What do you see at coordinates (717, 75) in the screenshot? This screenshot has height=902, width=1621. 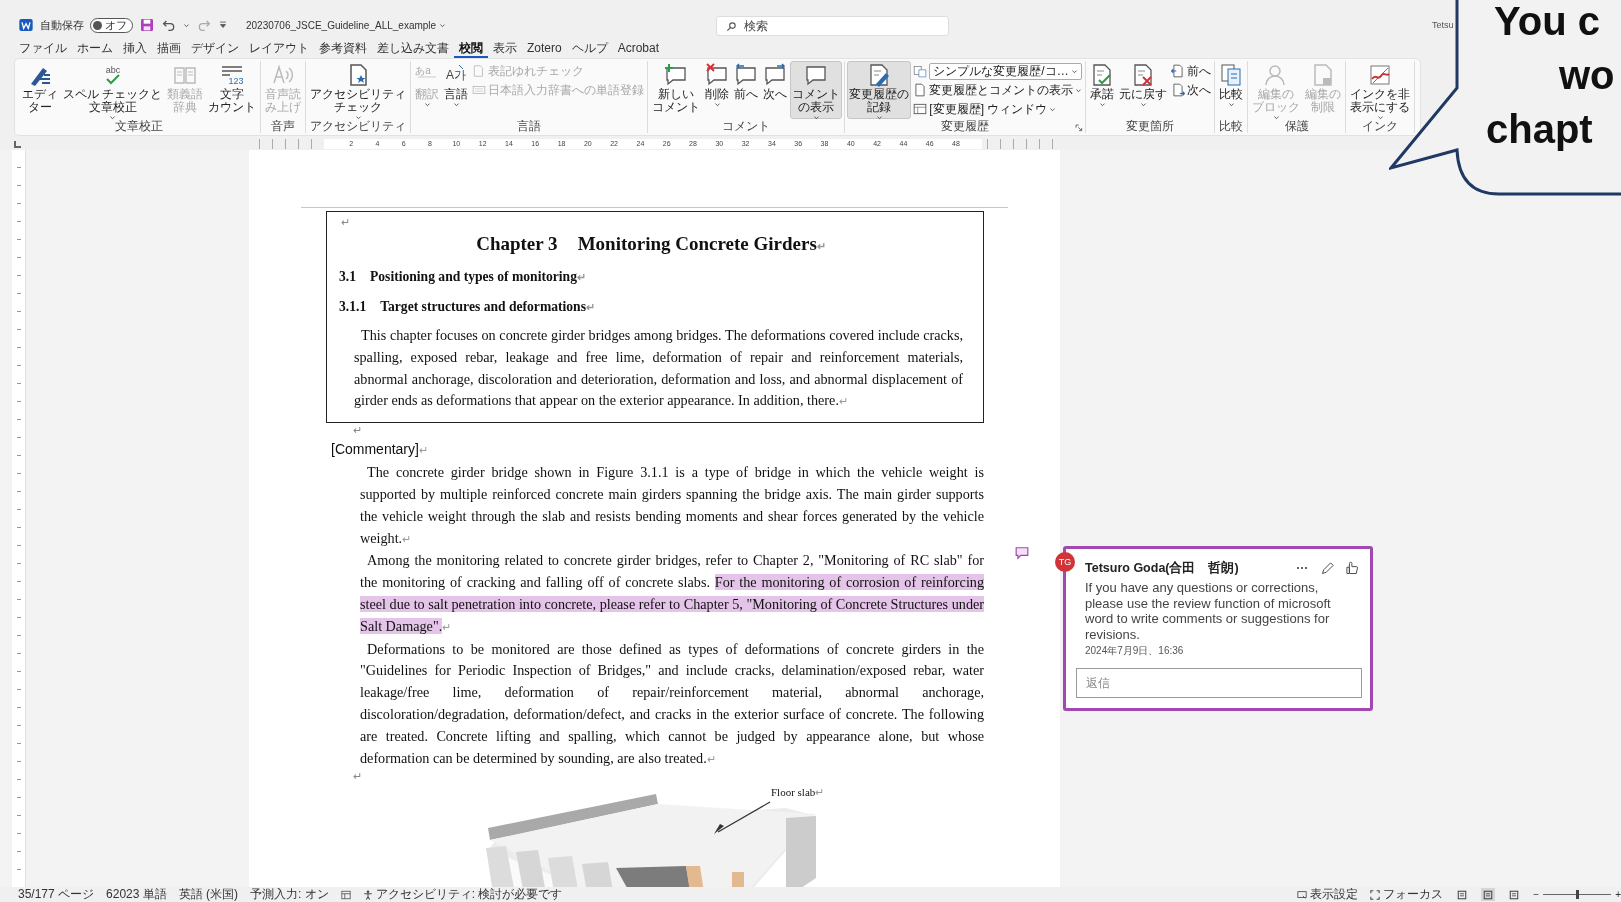 I see `delete-comment-icon` at bounding box center [717, 75].